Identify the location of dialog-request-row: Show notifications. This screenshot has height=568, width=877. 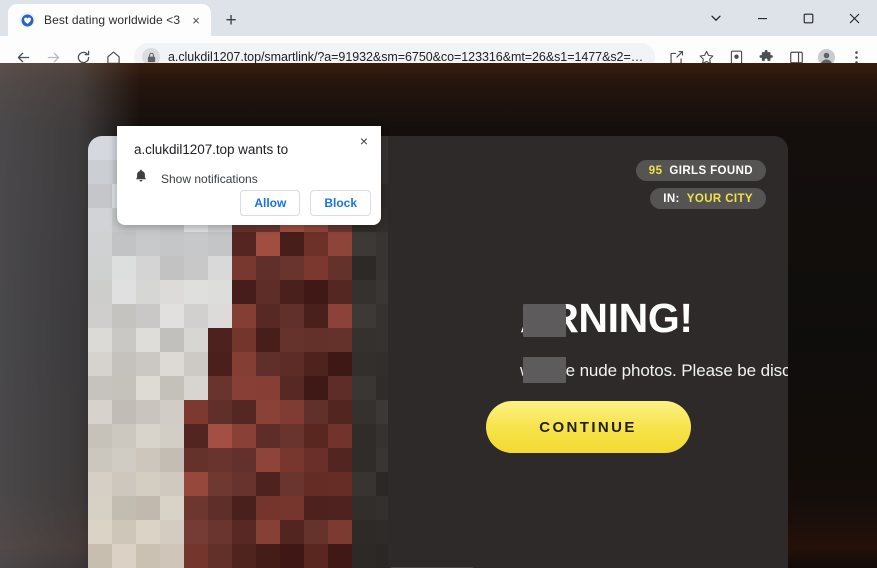
(196, 178).